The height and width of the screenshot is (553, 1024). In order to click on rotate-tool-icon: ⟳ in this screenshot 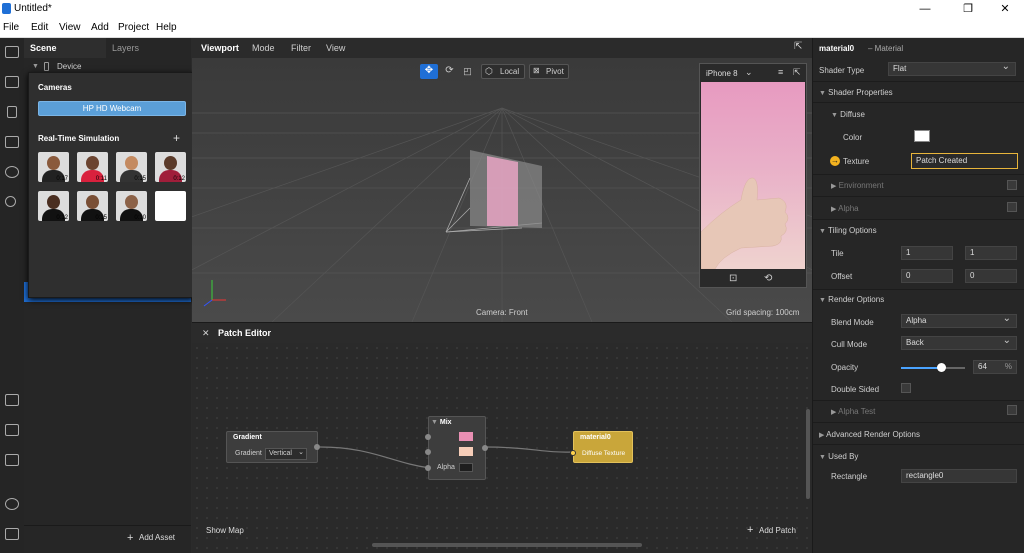, I will do `click(449, 71)`.